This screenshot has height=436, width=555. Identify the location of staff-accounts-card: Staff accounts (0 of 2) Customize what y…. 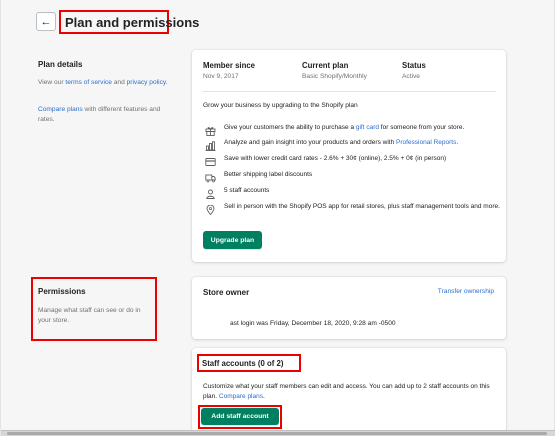
(349, 390).